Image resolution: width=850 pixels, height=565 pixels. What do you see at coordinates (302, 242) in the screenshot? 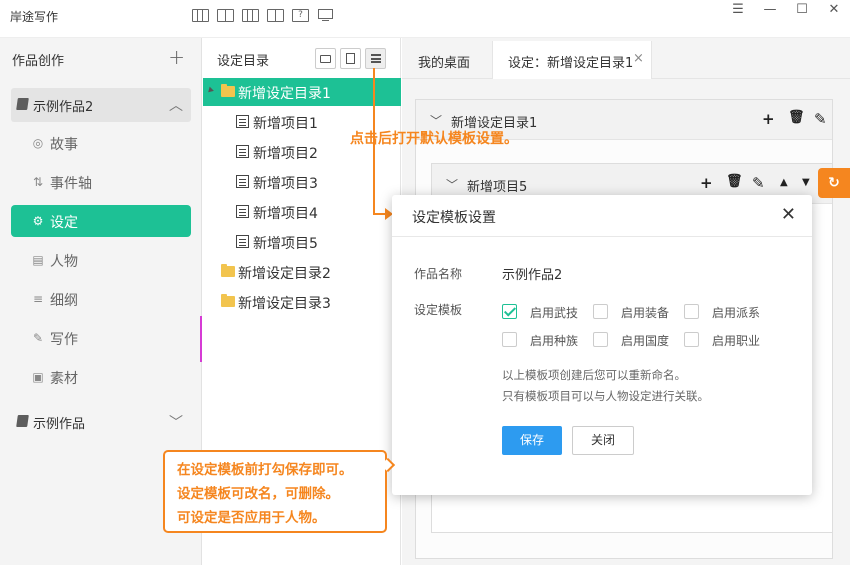
I see `tree-row-item-5: 新增项目5` at bounding box center [302, 242].